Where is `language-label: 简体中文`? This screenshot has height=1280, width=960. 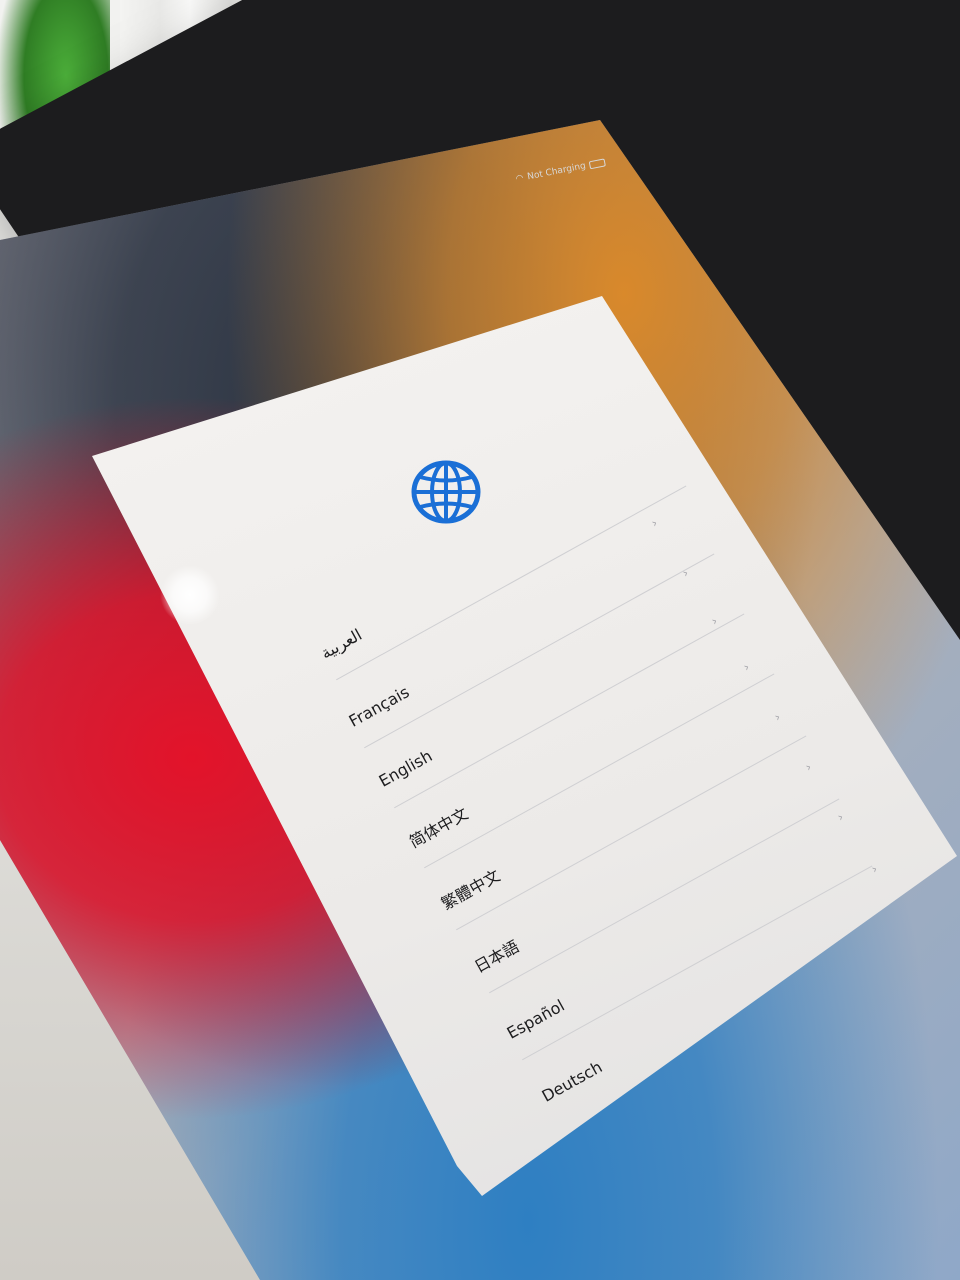
language-label: 简体中文 is located at coordinates (439, 827).